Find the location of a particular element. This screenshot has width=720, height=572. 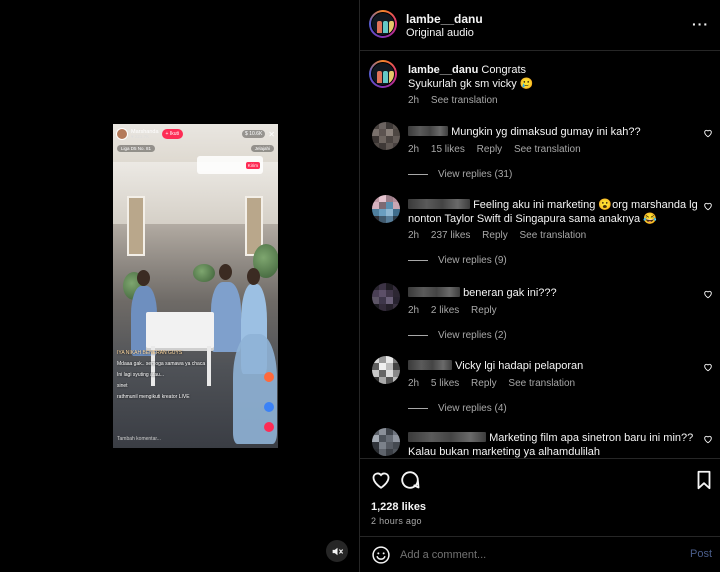

caption-author-avatar is located at coordinates (383, 74).